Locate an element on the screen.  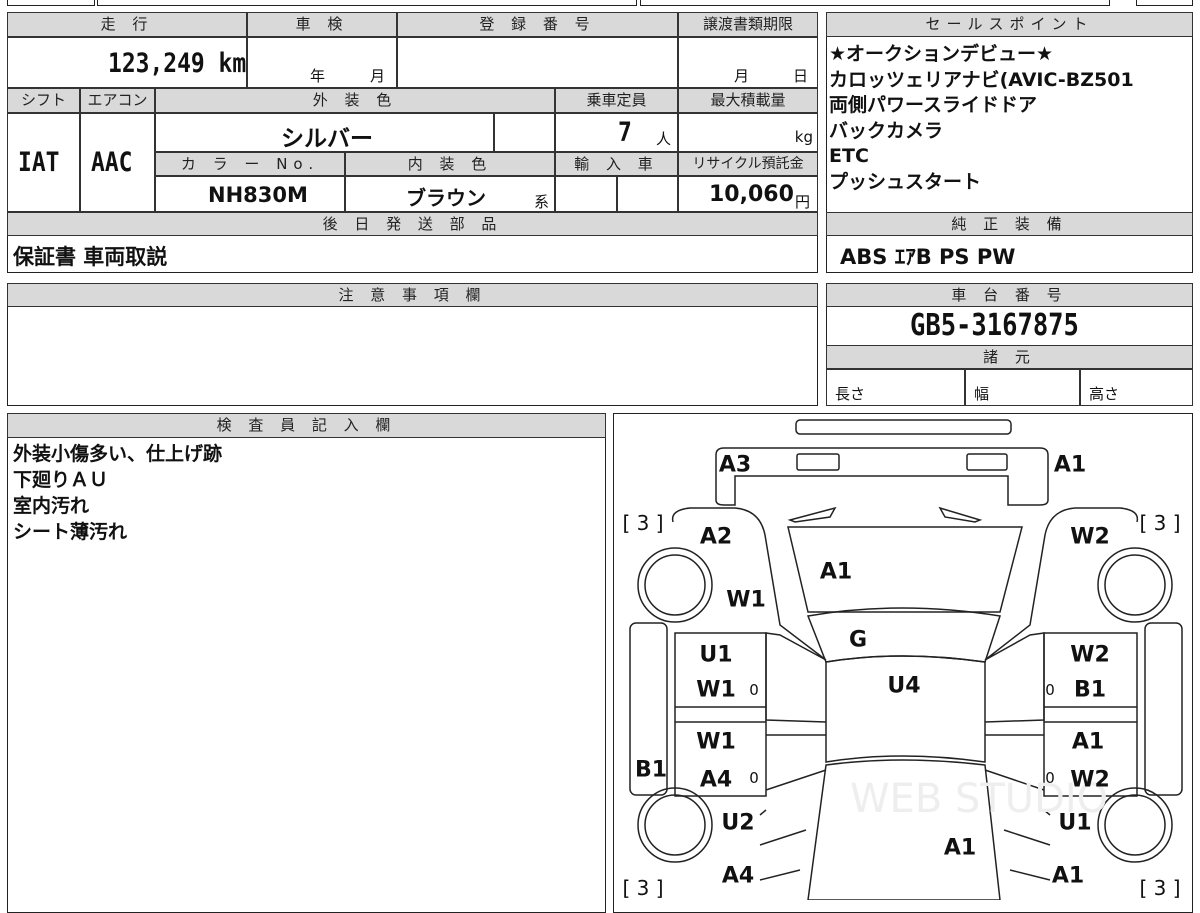
damage-label: U4 is located at coordinates (904, 686).